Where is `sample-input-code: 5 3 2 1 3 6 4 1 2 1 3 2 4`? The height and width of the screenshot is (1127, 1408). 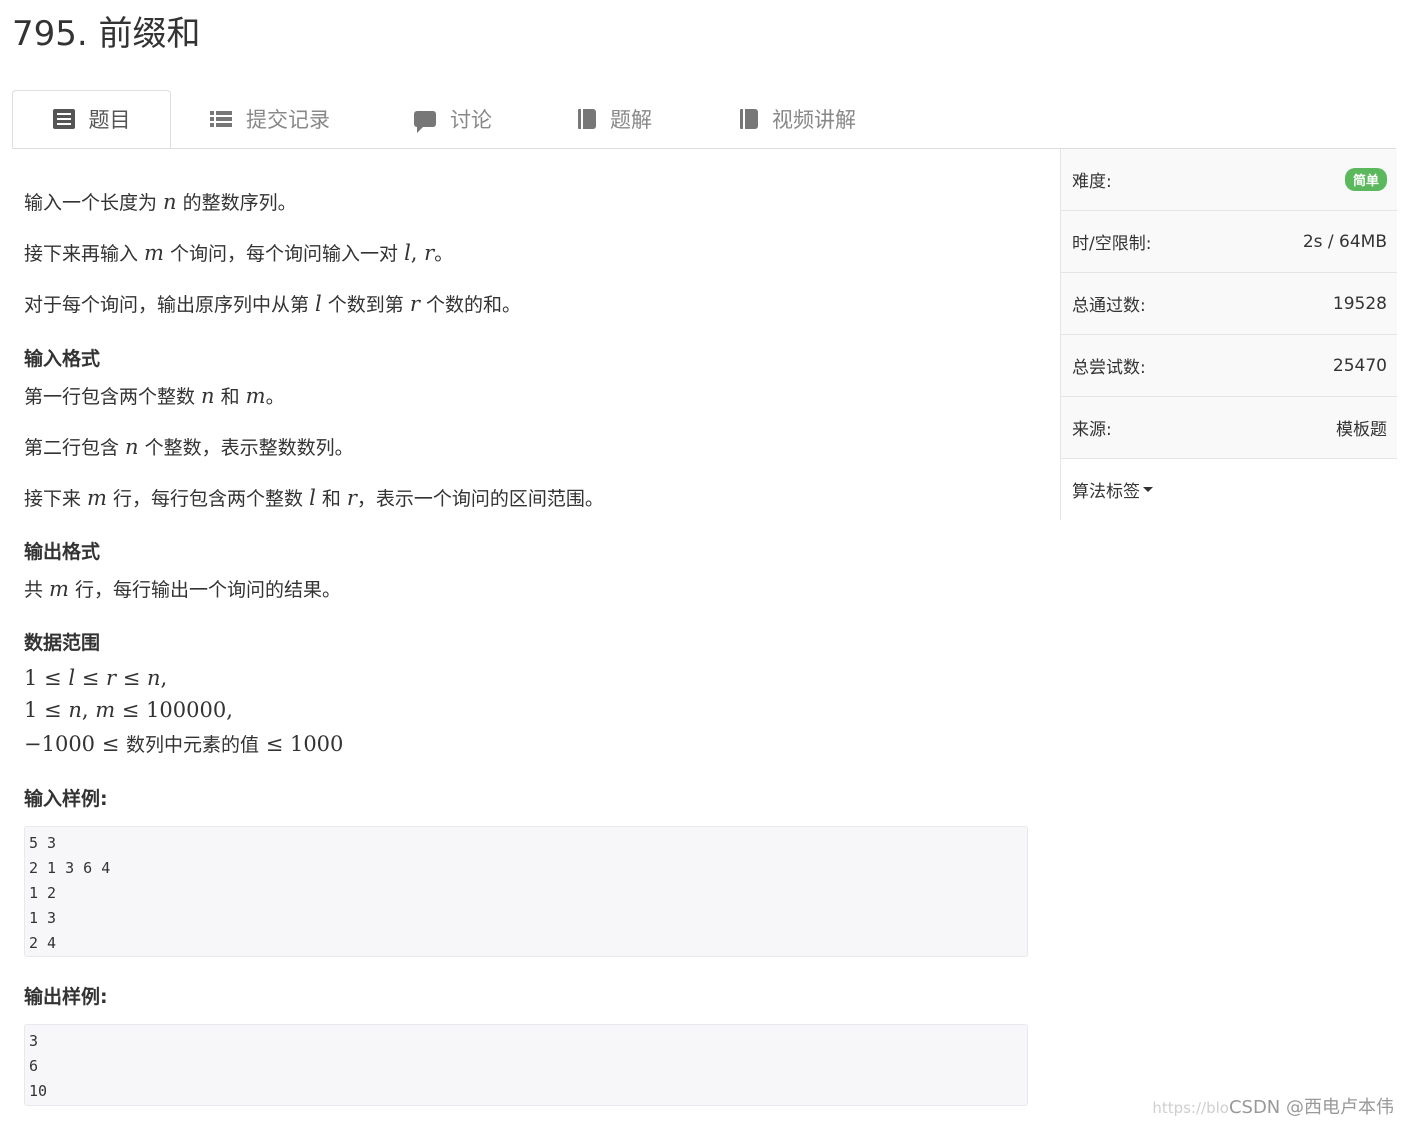 sample-input-code: 5 3 2 1 3 6 4 1 2 1 3 2 4 is located at coordinates (526, 891).